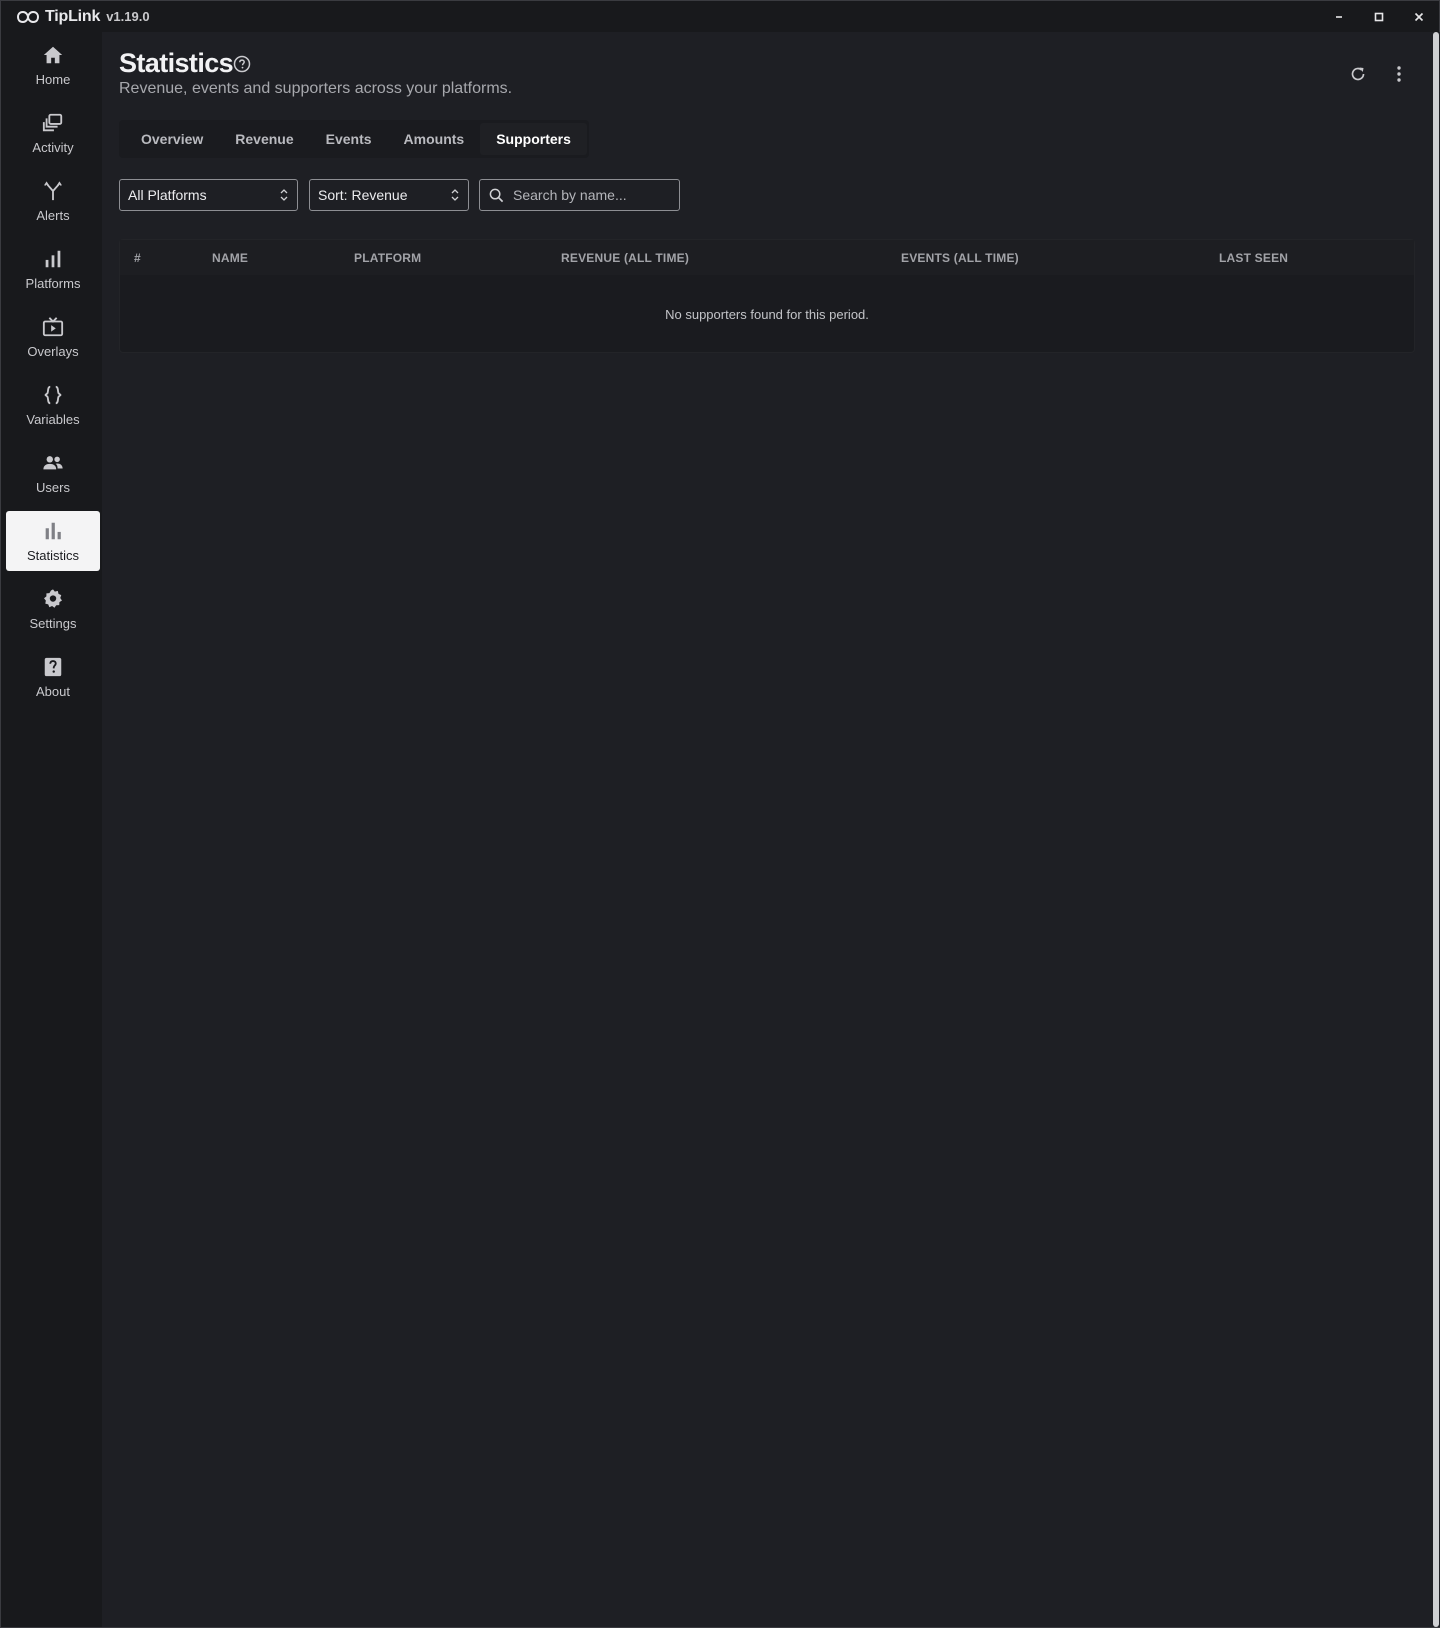  Describe the element at coordinates (53, 79) in the screenshot. I see `sidebar-item-label: Home` at that location.